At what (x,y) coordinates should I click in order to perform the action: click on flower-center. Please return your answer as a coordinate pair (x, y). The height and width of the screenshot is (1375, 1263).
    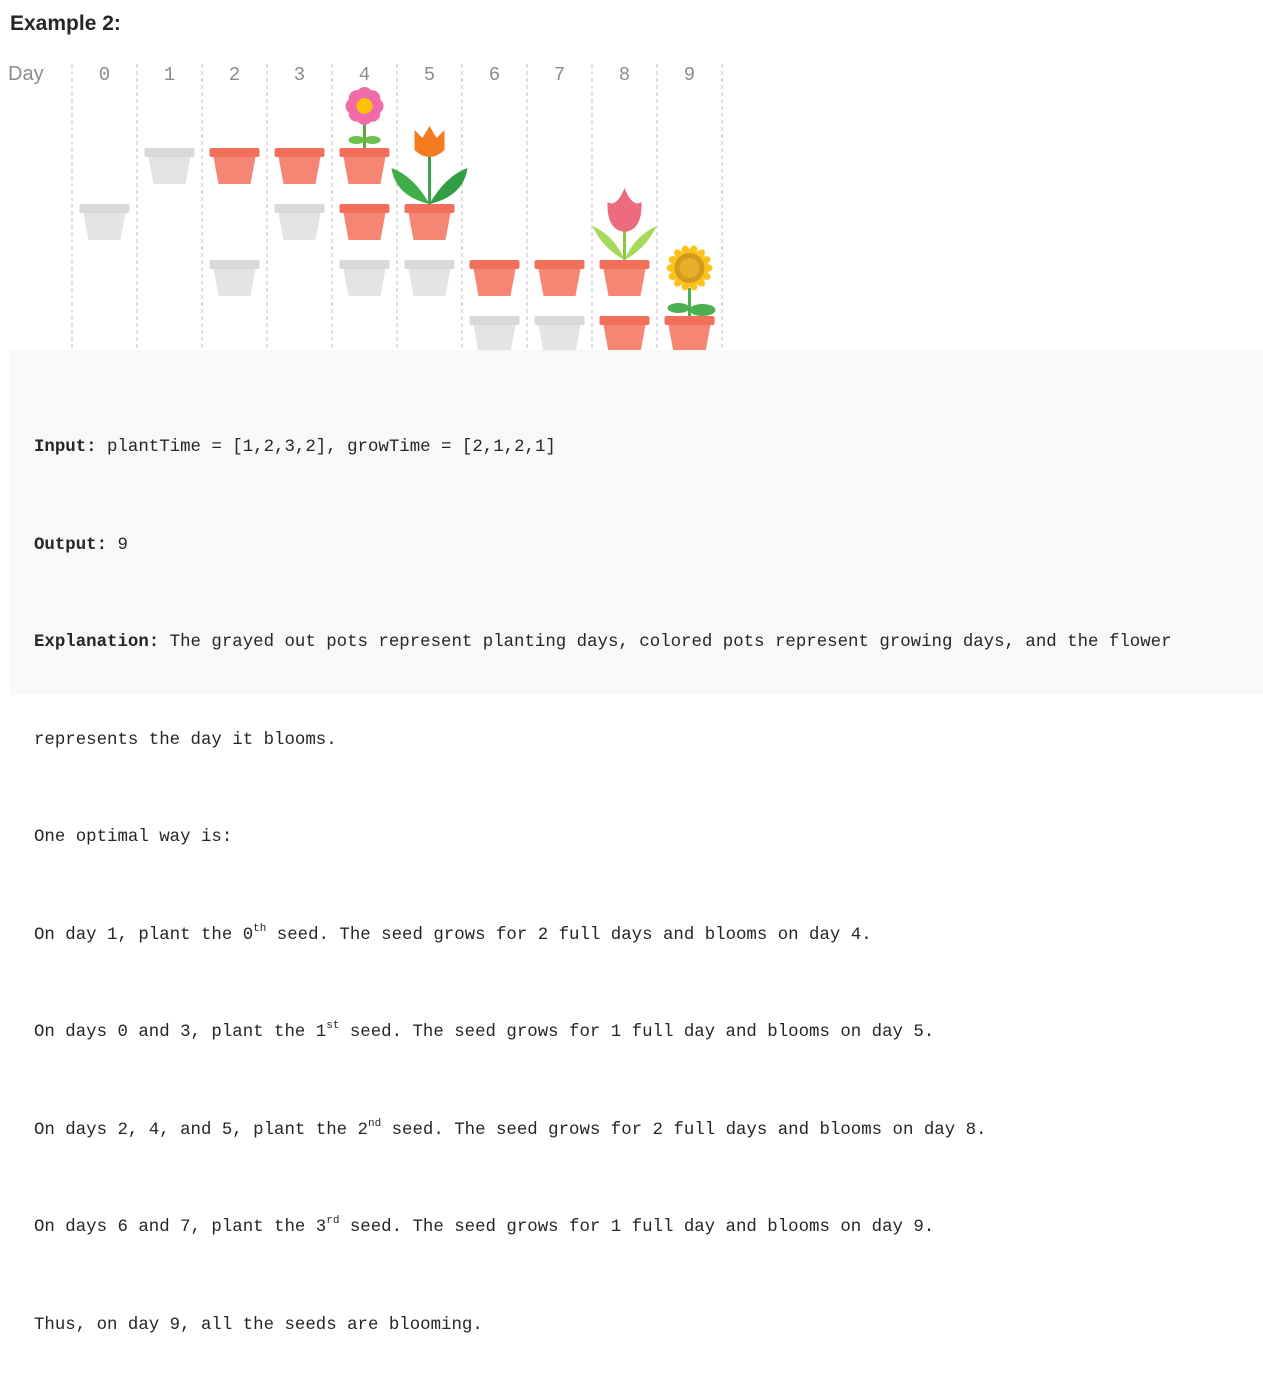
    Looking at the image, I should click on (364, 106).